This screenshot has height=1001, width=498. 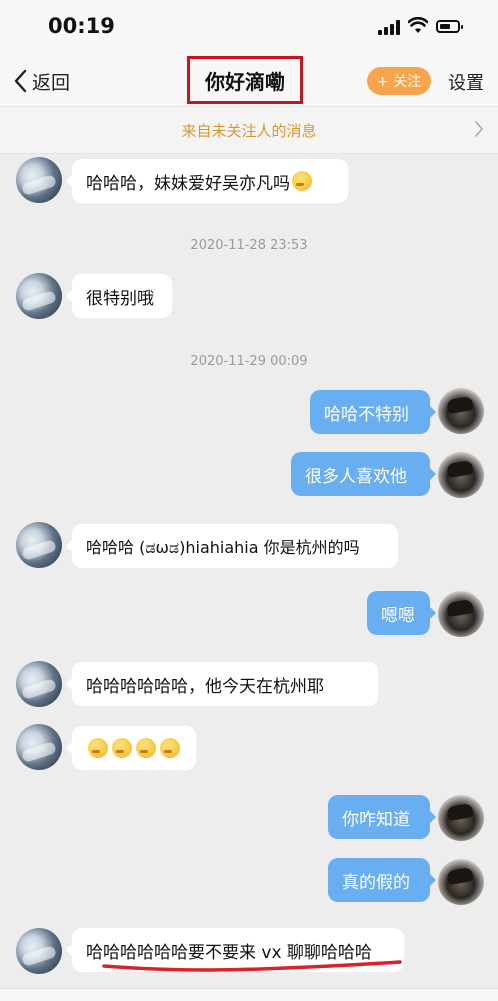 I want to click on nav-bar: 返回 你好滴嘞 + 关注 设置, so click(x=249, y=81).